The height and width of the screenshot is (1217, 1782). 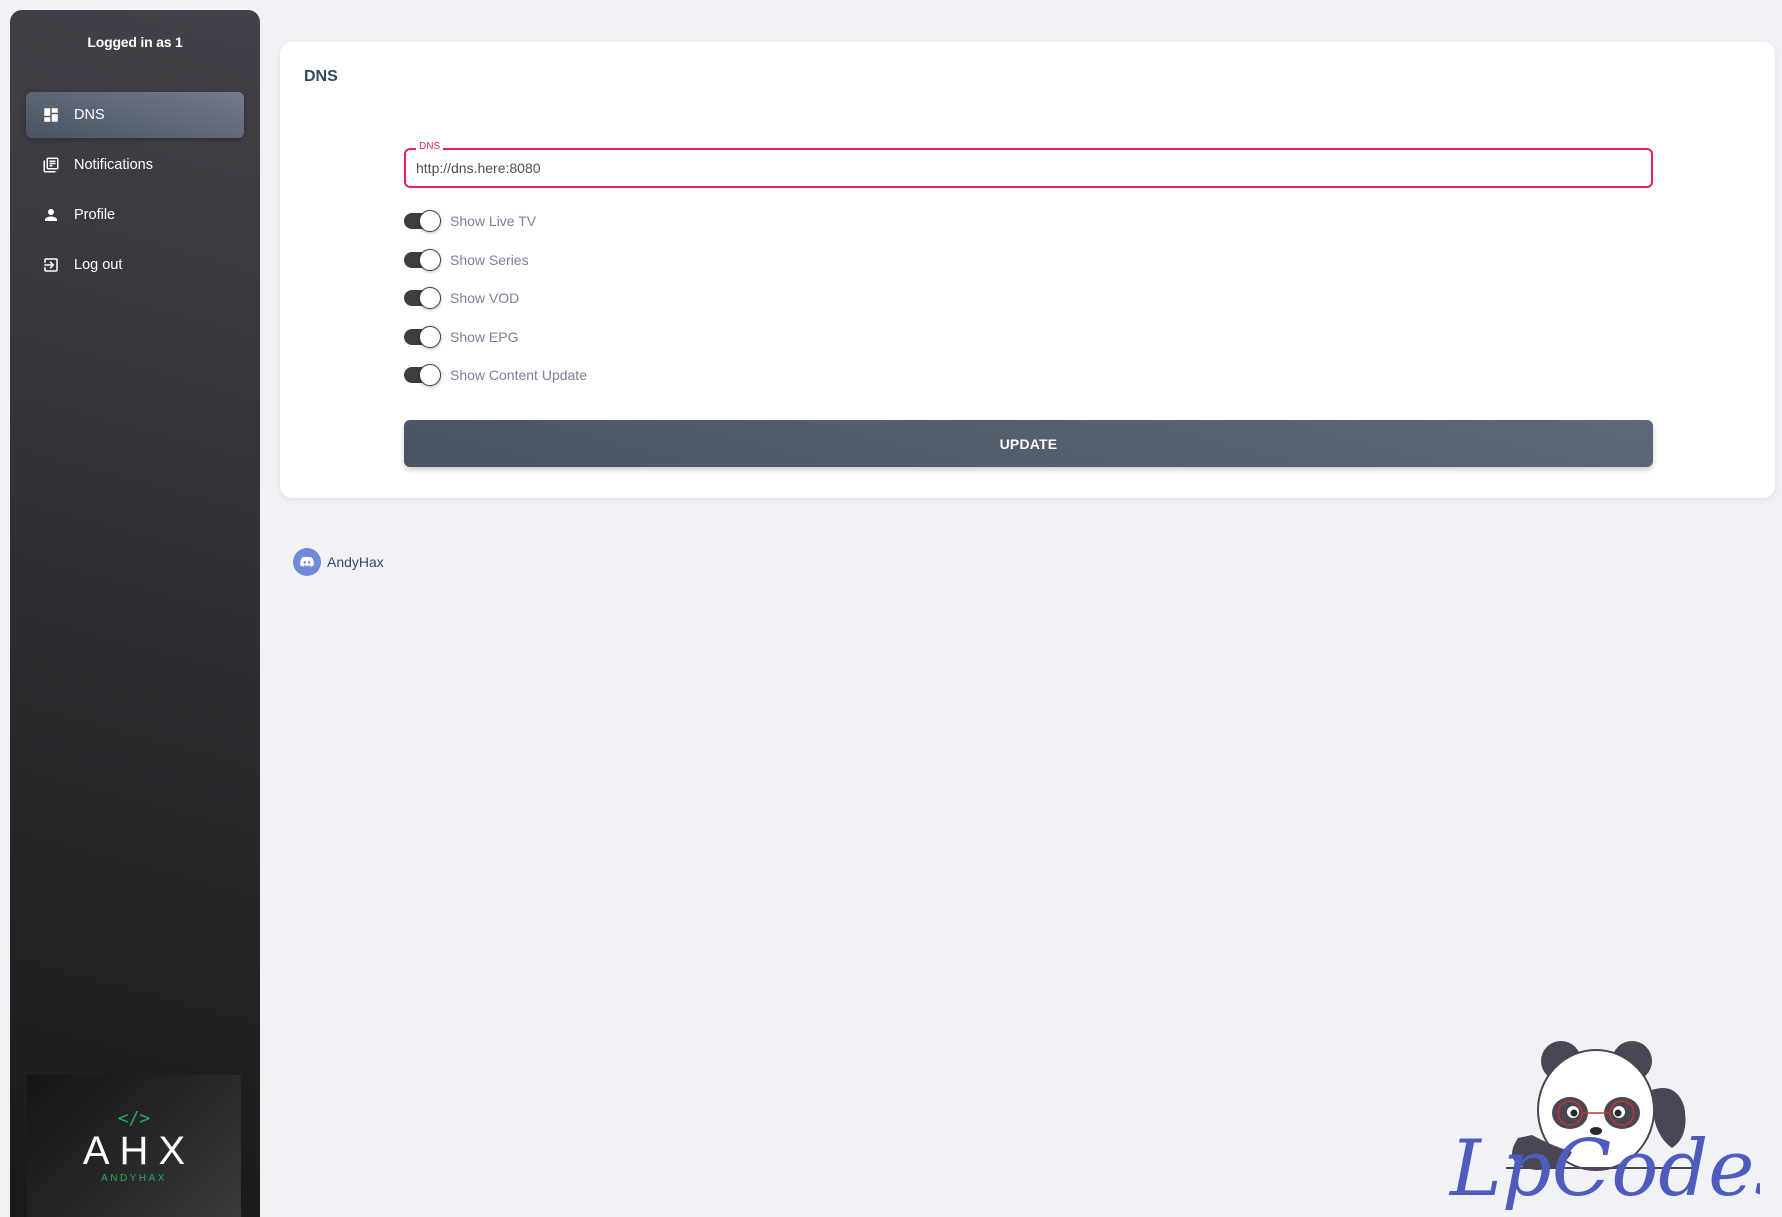 I want to click on sidebar-item-label: Profile, so click(x=95, y=215).